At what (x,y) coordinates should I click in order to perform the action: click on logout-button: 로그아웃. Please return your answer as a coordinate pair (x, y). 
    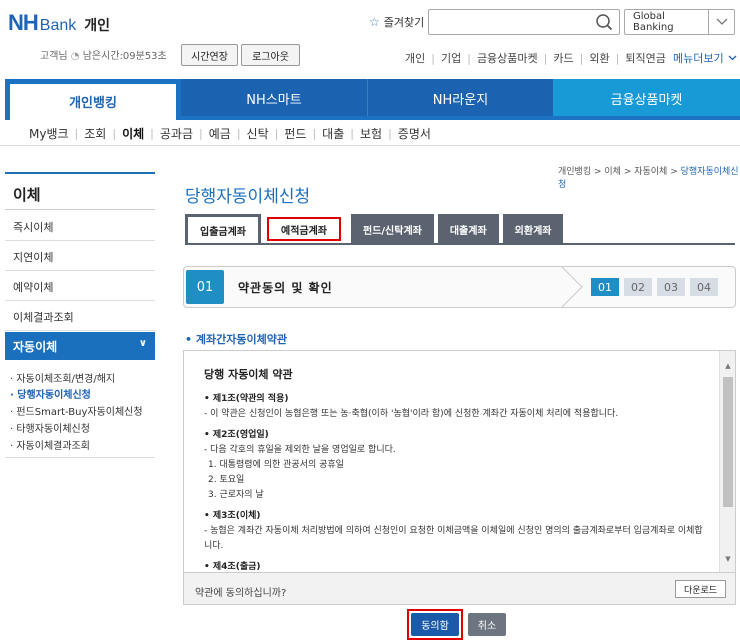
    Looking at the image, I should click on (270, 55).